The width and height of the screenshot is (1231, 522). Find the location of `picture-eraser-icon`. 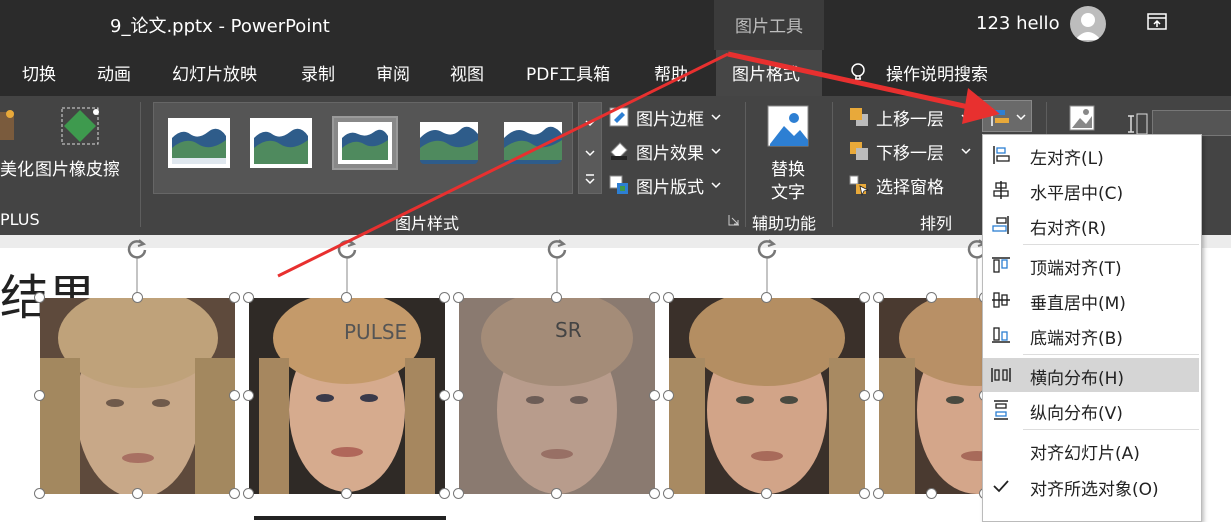

picture-eraser-icon is located at coordinates (80, 126).